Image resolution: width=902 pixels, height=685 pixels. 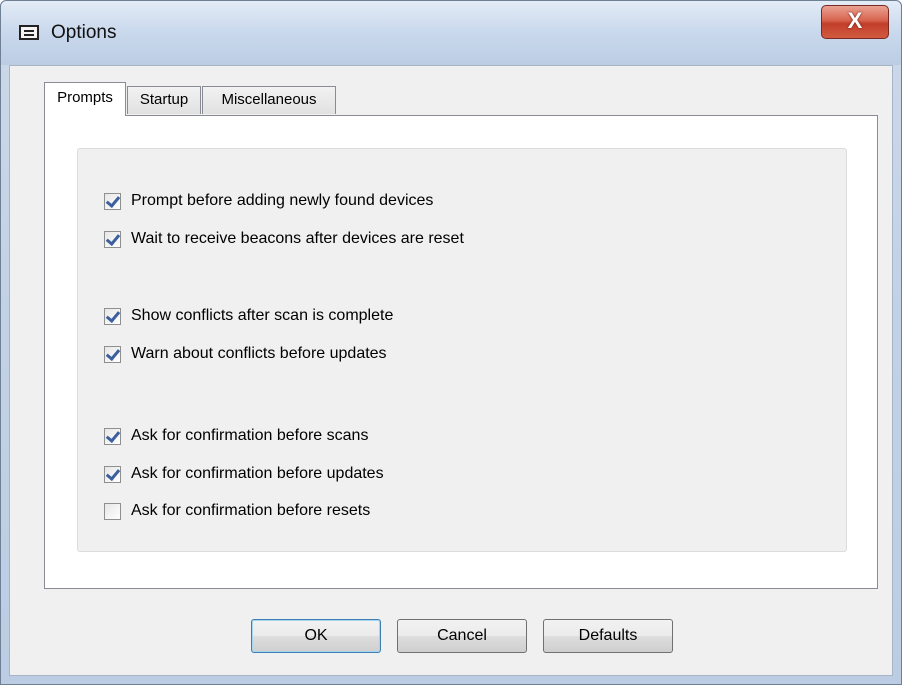 What do you see at coordinates (262, 315) in the screenshot?
I see `option-label: Show conflicts after scan is complete` at bounding box center [262, 315].